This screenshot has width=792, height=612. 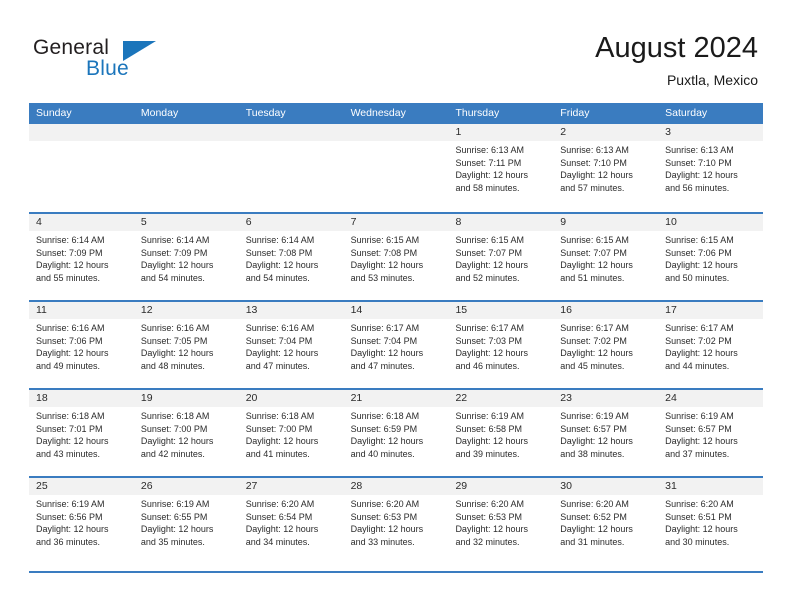 I want to click on sunset-text: Sunset: 6:57 PM, so click(x=698, y=428).